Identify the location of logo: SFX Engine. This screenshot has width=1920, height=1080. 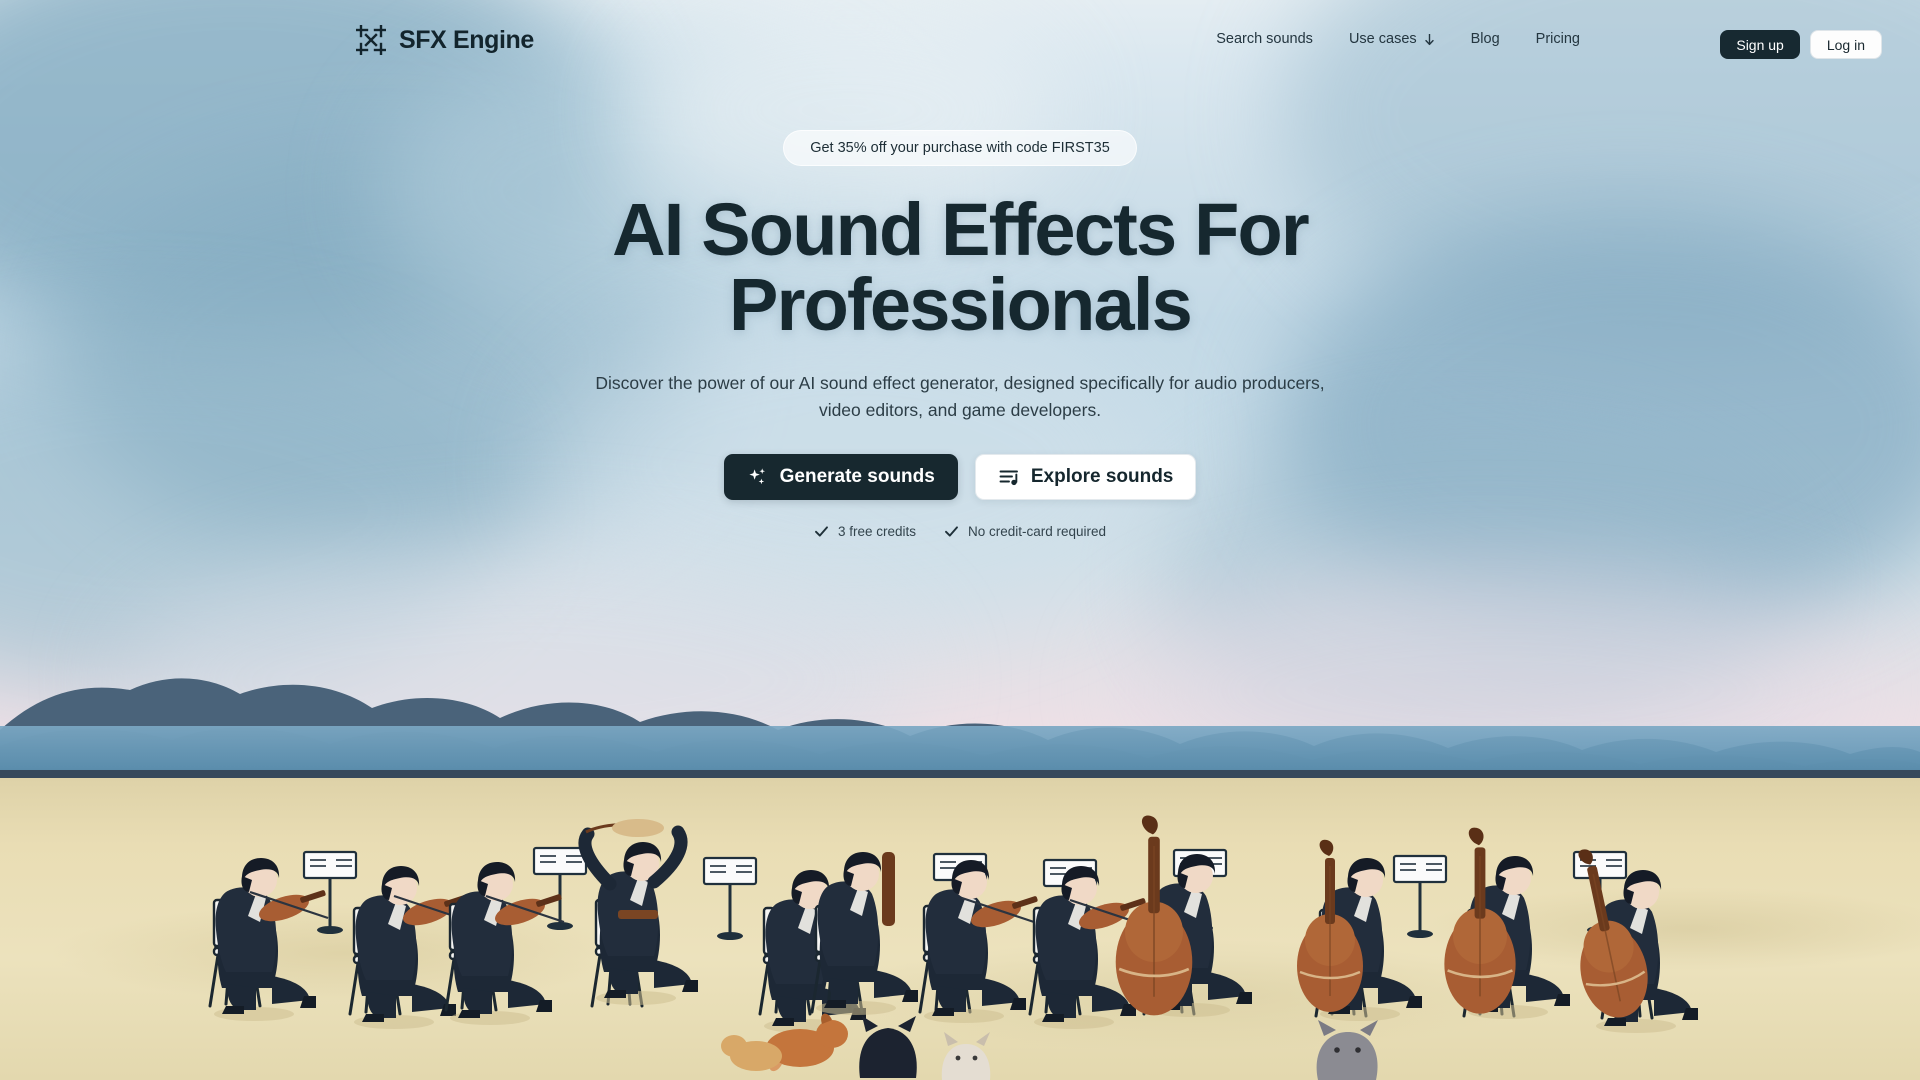
(445, 40).